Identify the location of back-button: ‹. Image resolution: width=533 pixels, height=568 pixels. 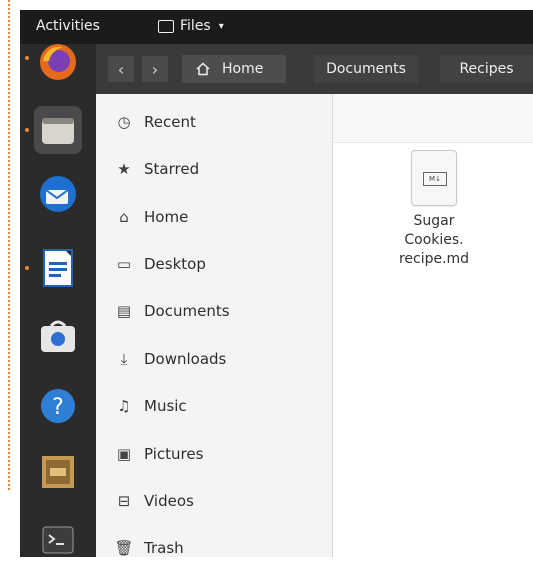
(121, 69).